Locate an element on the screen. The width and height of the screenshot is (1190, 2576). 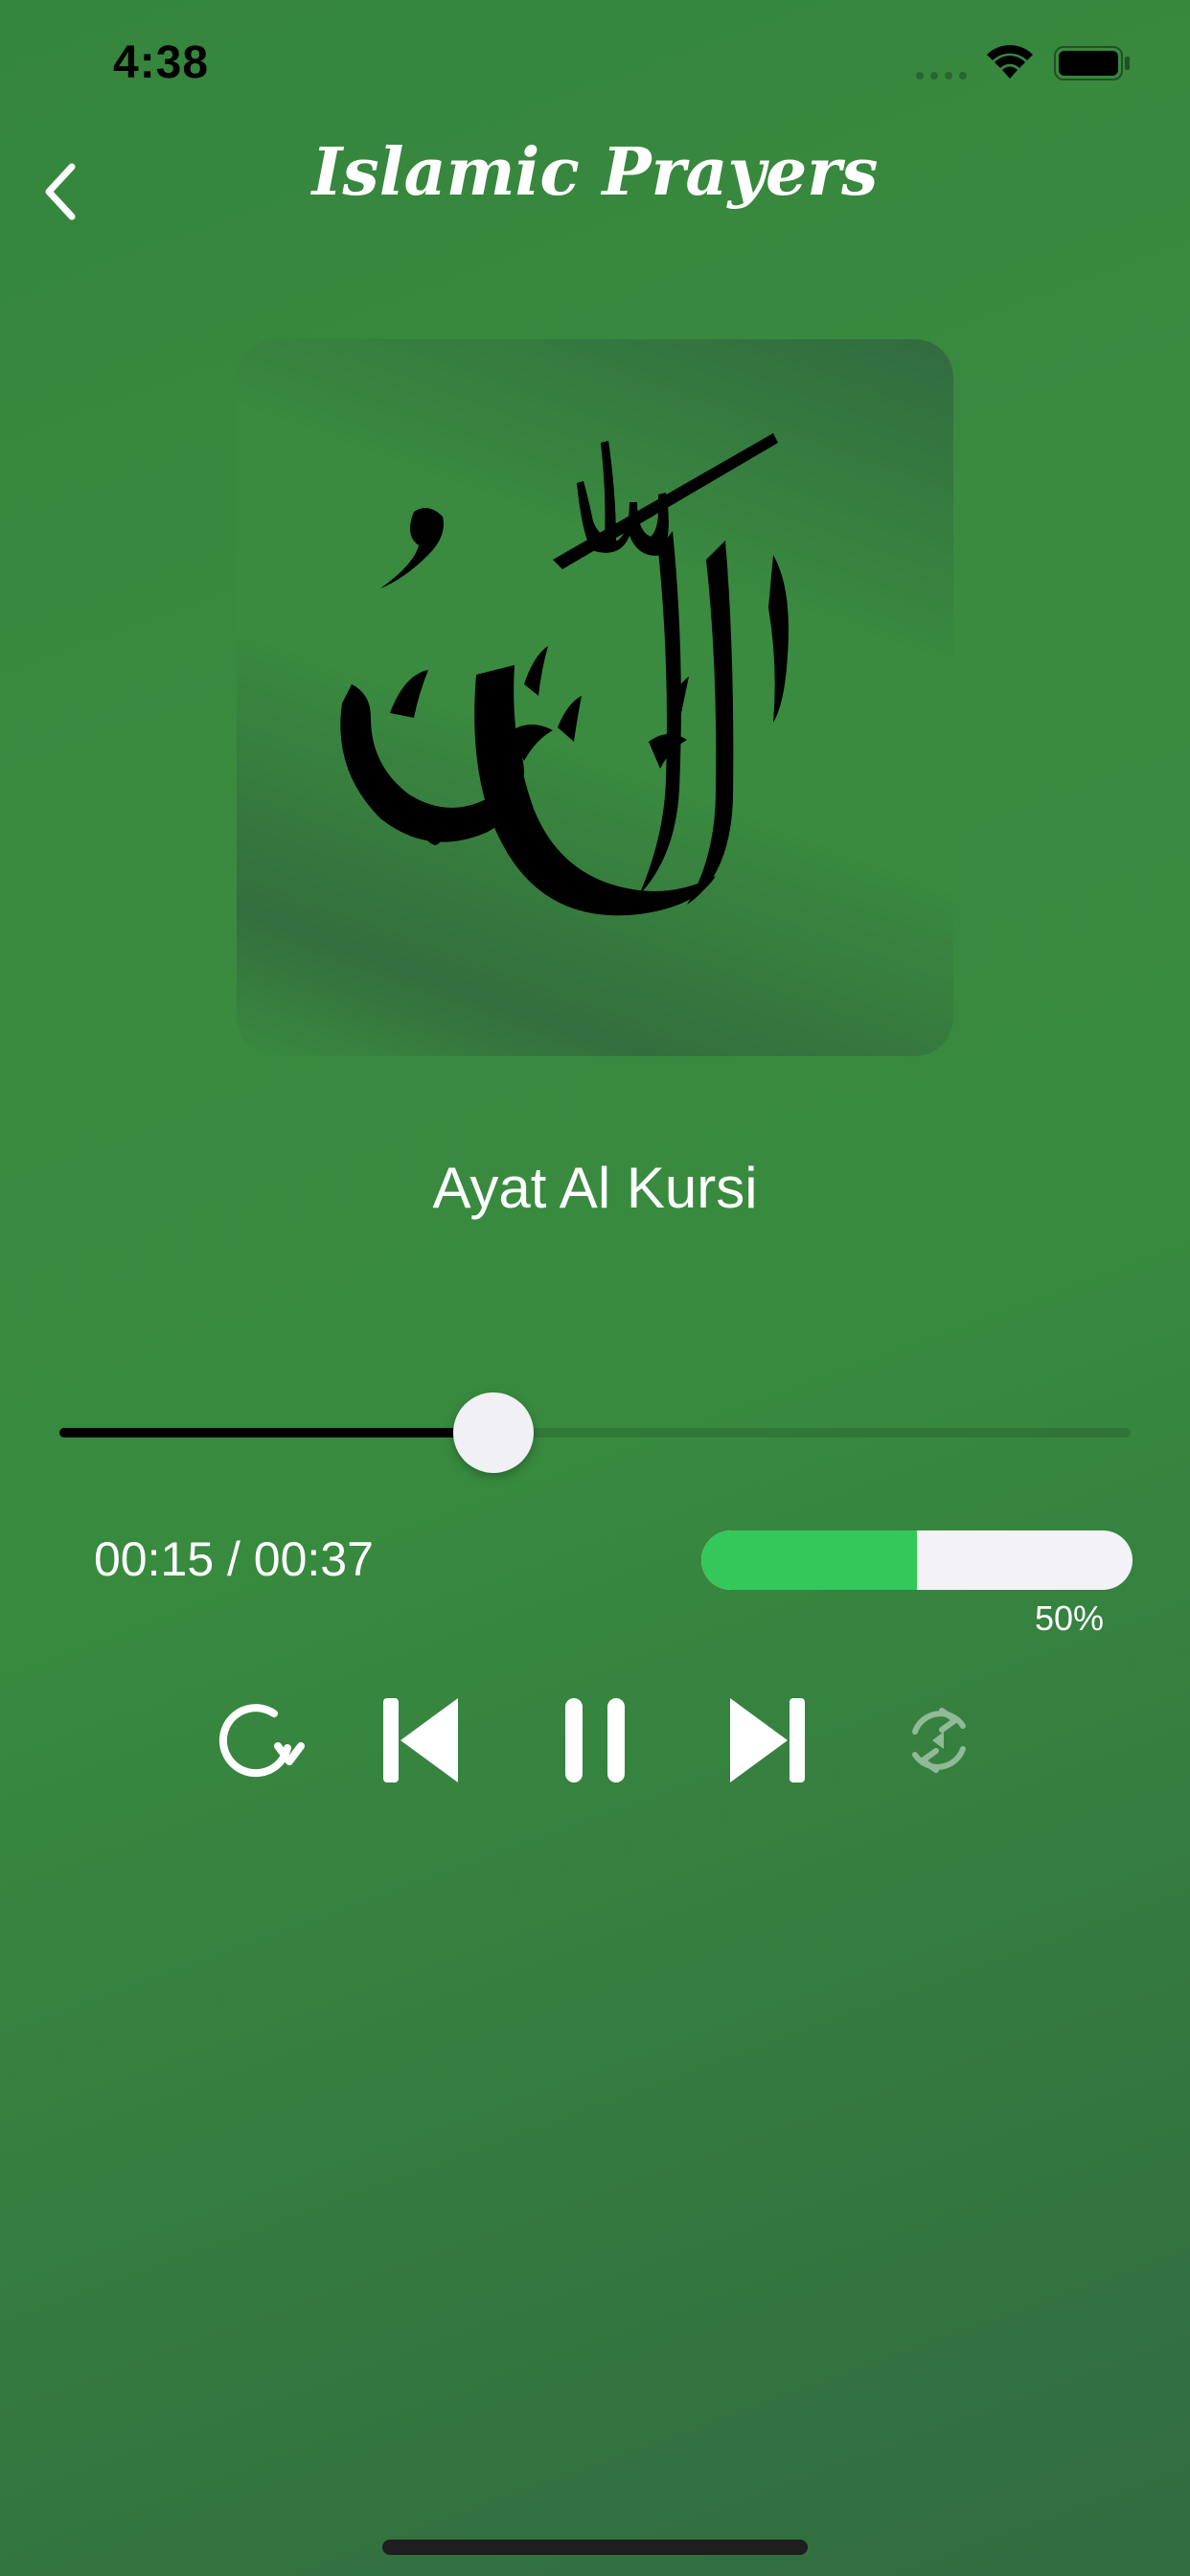
skip-previous-icon is located at coordinates (421, 1740).